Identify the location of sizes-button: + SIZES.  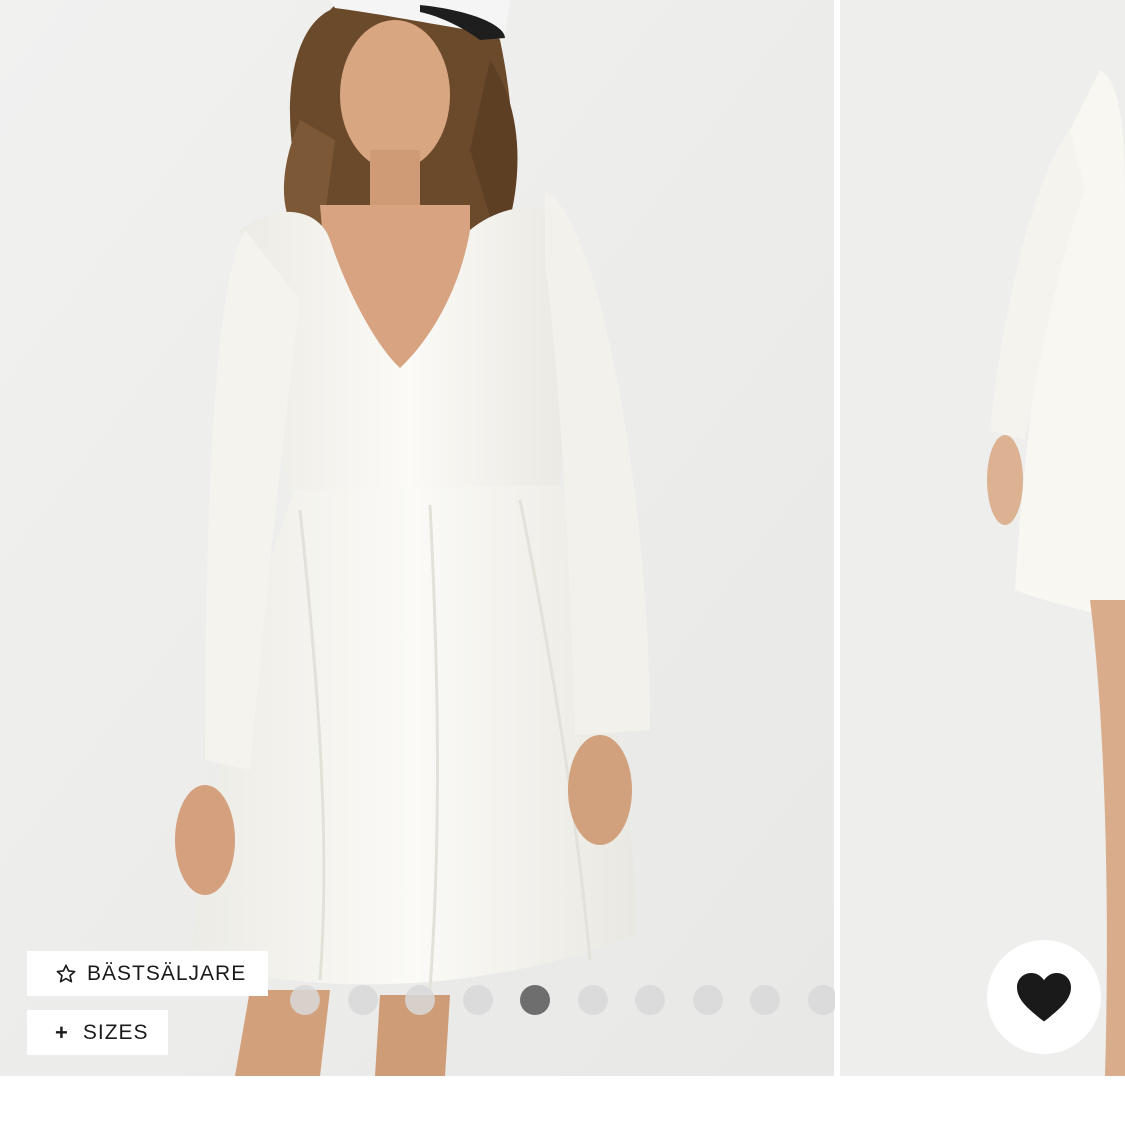
(97, 1032).